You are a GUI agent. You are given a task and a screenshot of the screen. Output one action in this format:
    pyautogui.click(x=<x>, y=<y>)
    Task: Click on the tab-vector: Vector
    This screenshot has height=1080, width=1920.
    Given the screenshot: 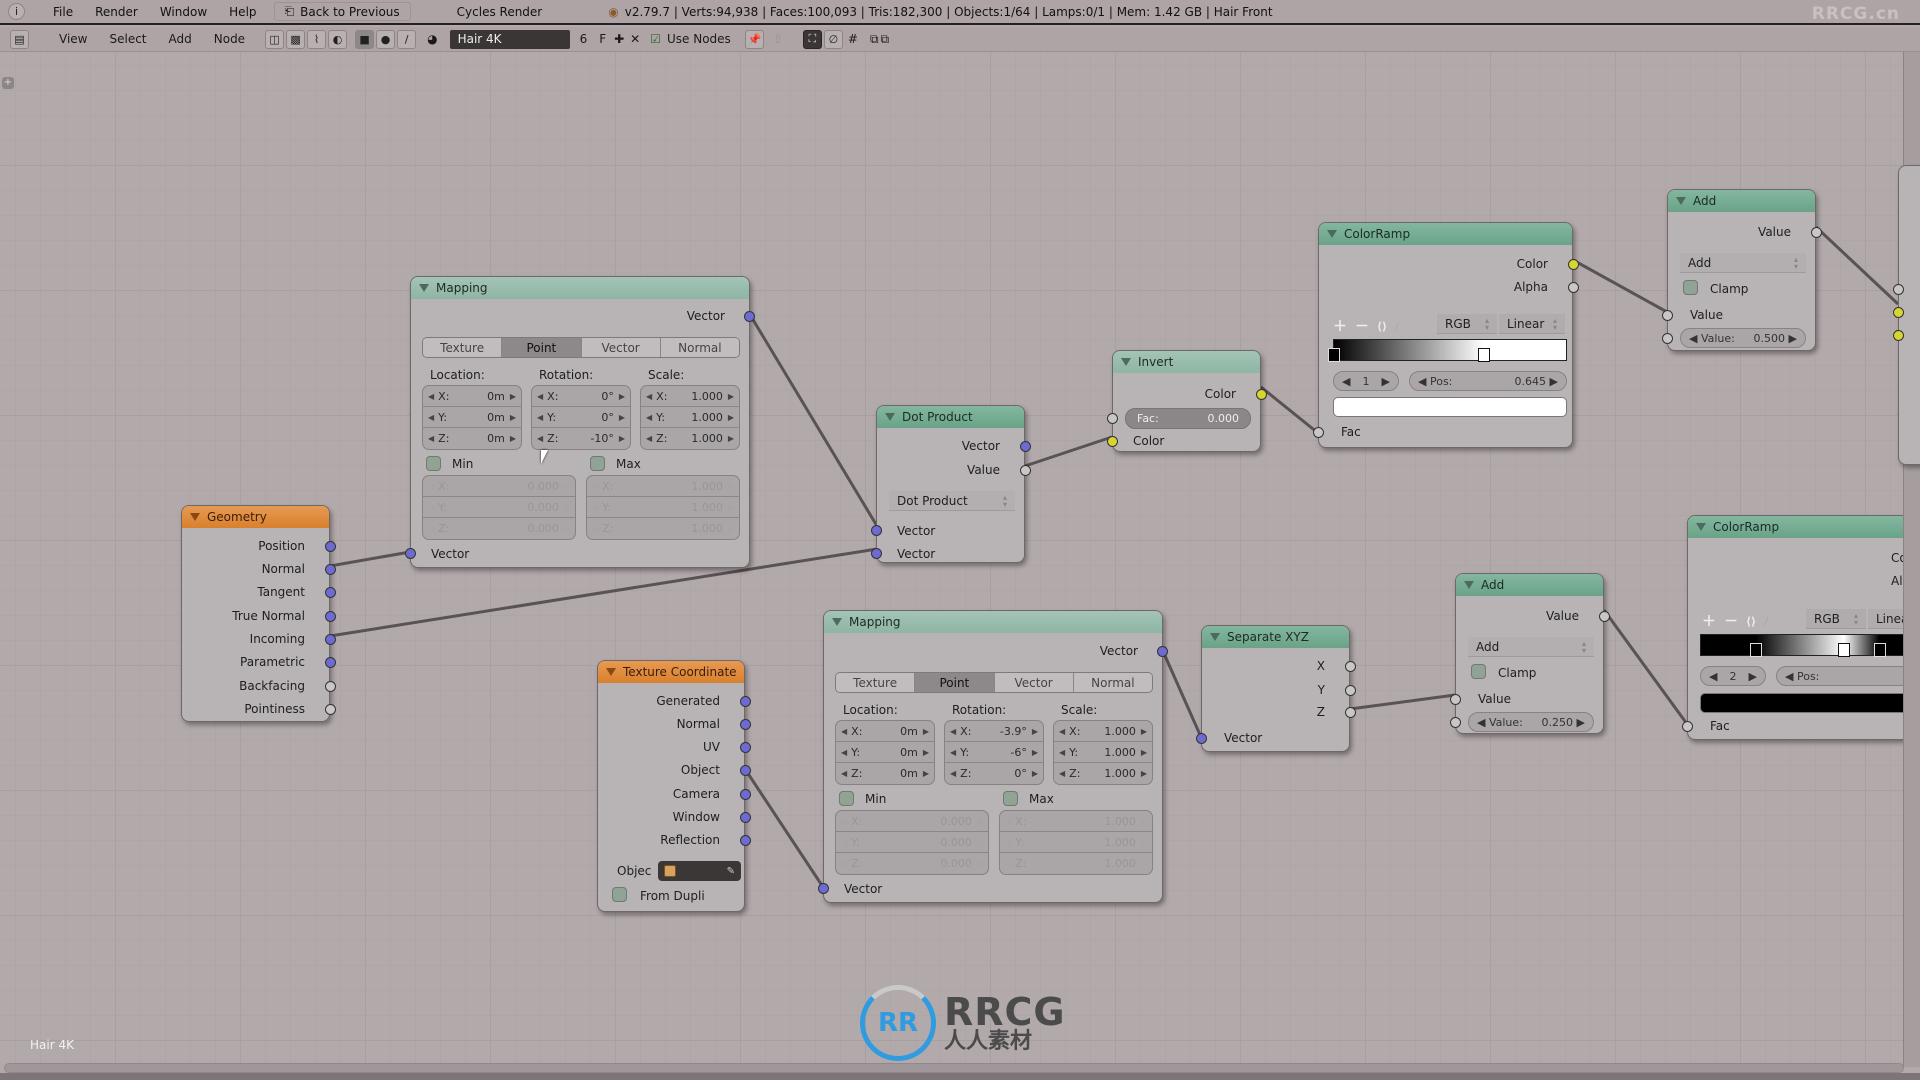 What is the action you would take?
    pyautogui.click(x=621, y=347)
    